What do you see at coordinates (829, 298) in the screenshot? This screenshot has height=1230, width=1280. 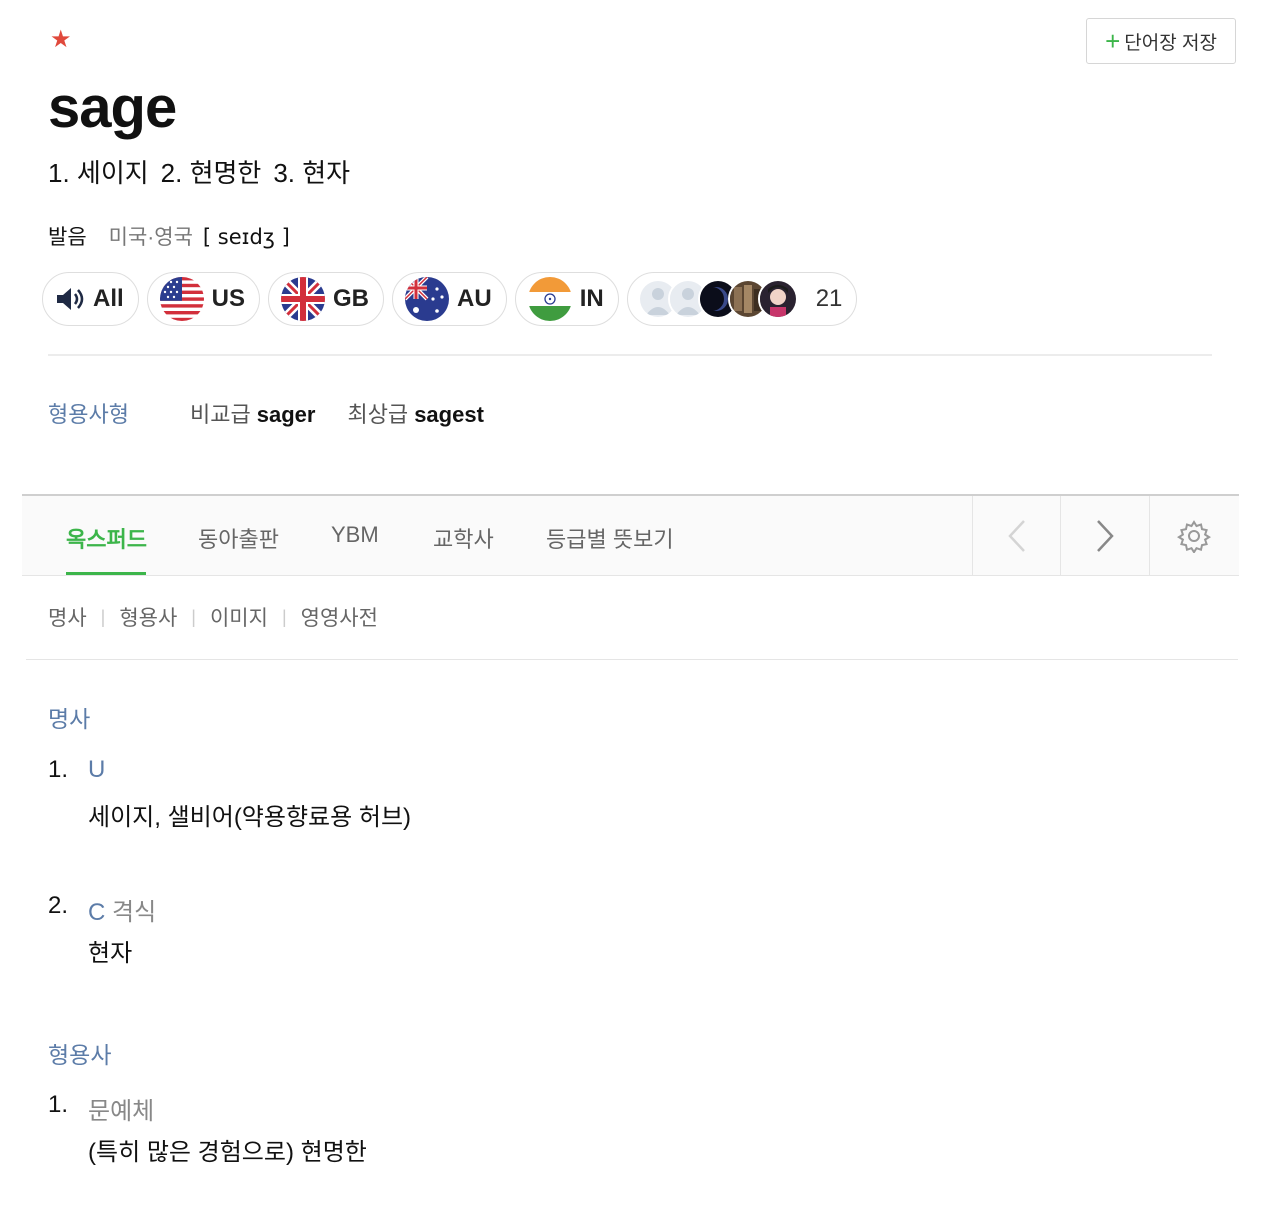 I see `recordings-count: 21` at bounding box center [829, 298].